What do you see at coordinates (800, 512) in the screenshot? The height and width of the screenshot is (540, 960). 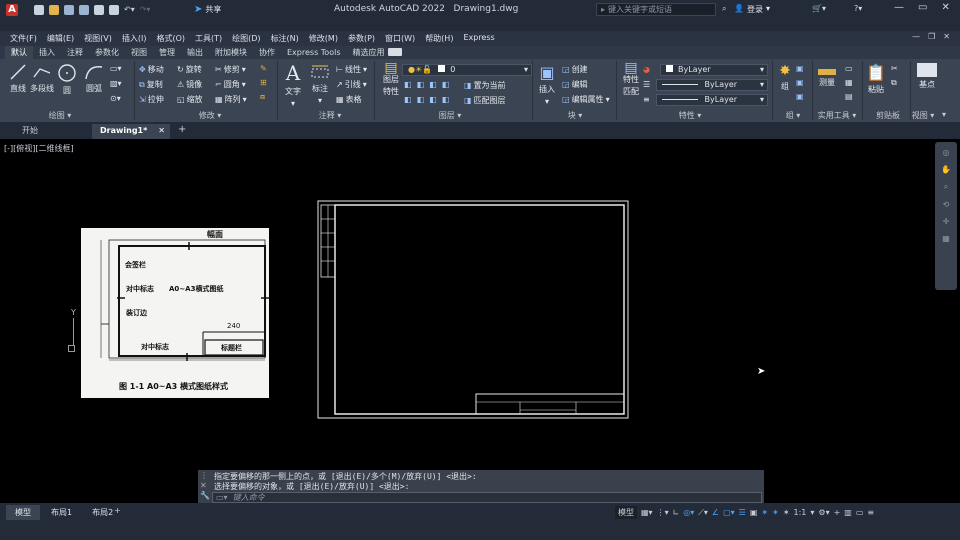 I see `annotation-scale-value: 1:1` at bounding box center [800, 512].